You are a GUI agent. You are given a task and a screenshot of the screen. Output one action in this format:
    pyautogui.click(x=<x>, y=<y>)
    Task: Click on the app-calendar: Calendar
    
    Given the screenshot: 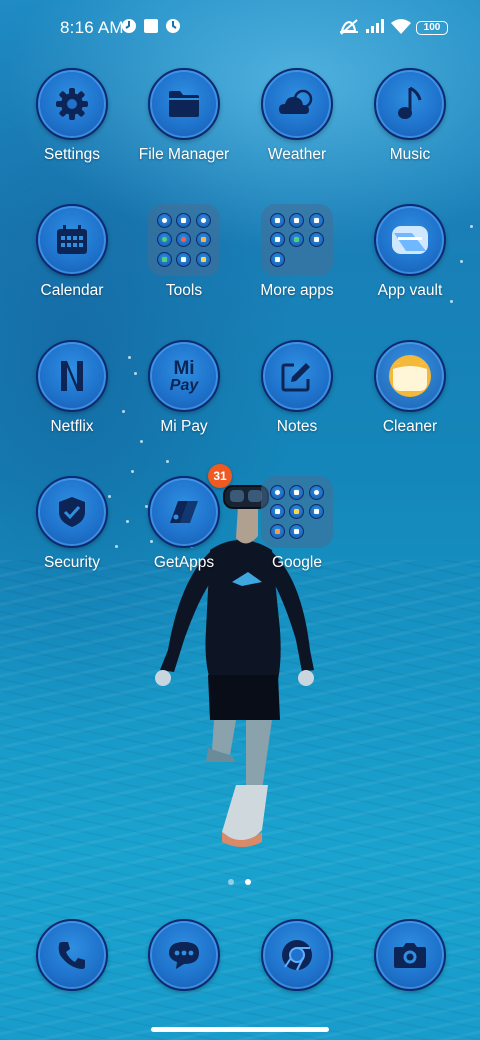 What is the action you would take?
    pyautogui.click(x=72, y=269)
    